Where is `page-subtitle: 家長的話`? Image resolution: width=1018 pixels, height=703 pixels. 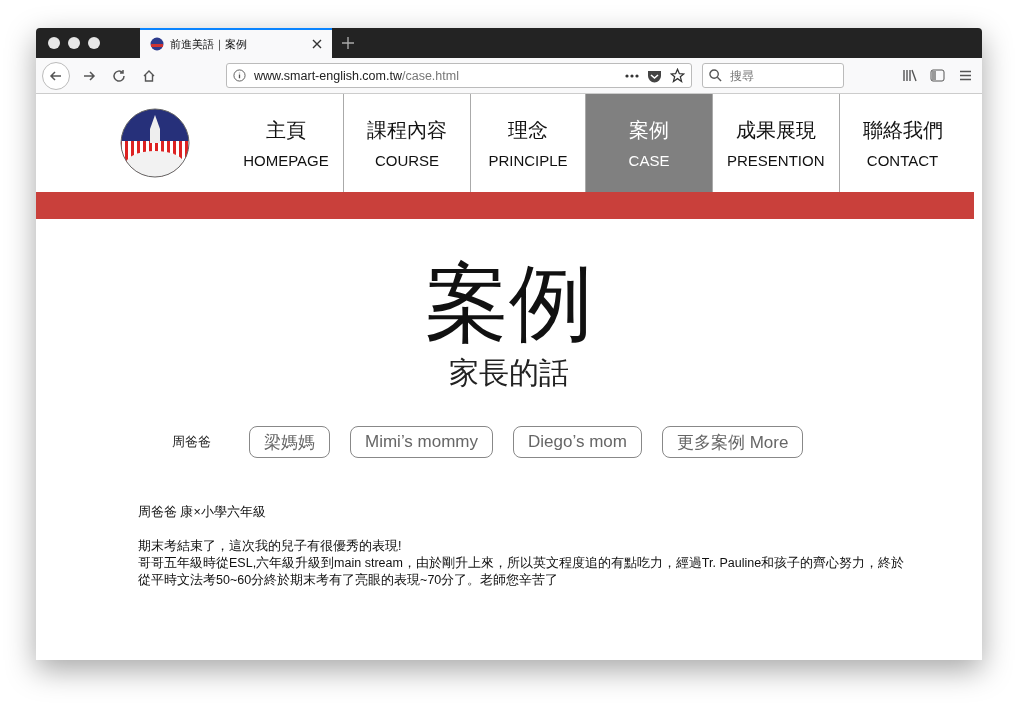 page-subtitle: 家長的話 is located at coordinates (509, 373).